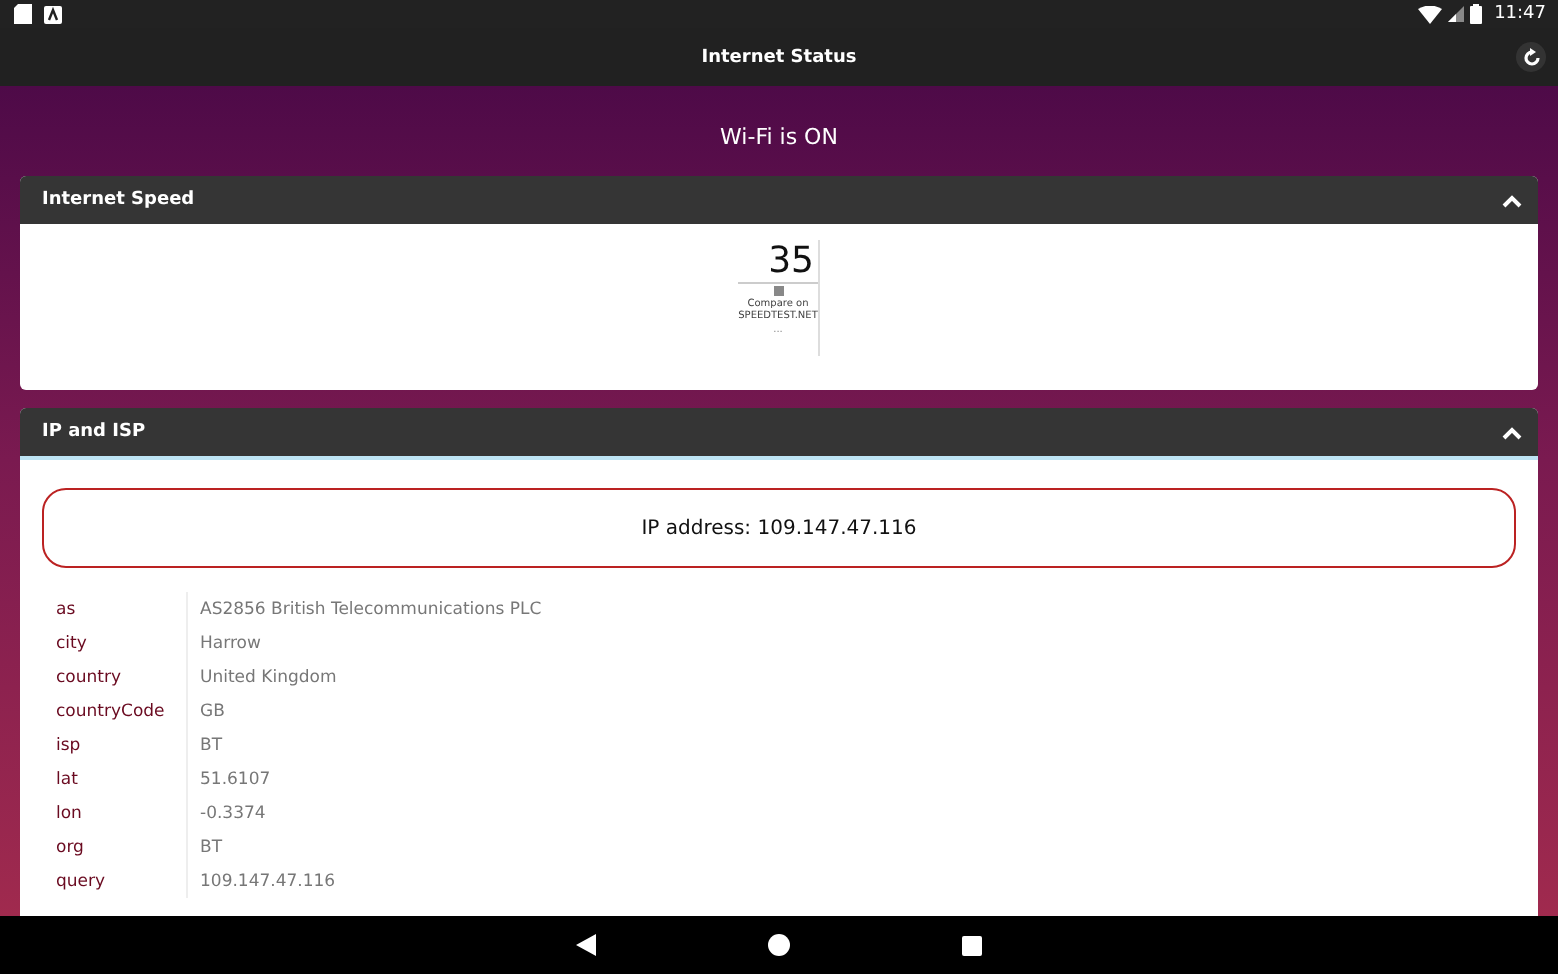  I want to click on back-button, so click(586, 945).